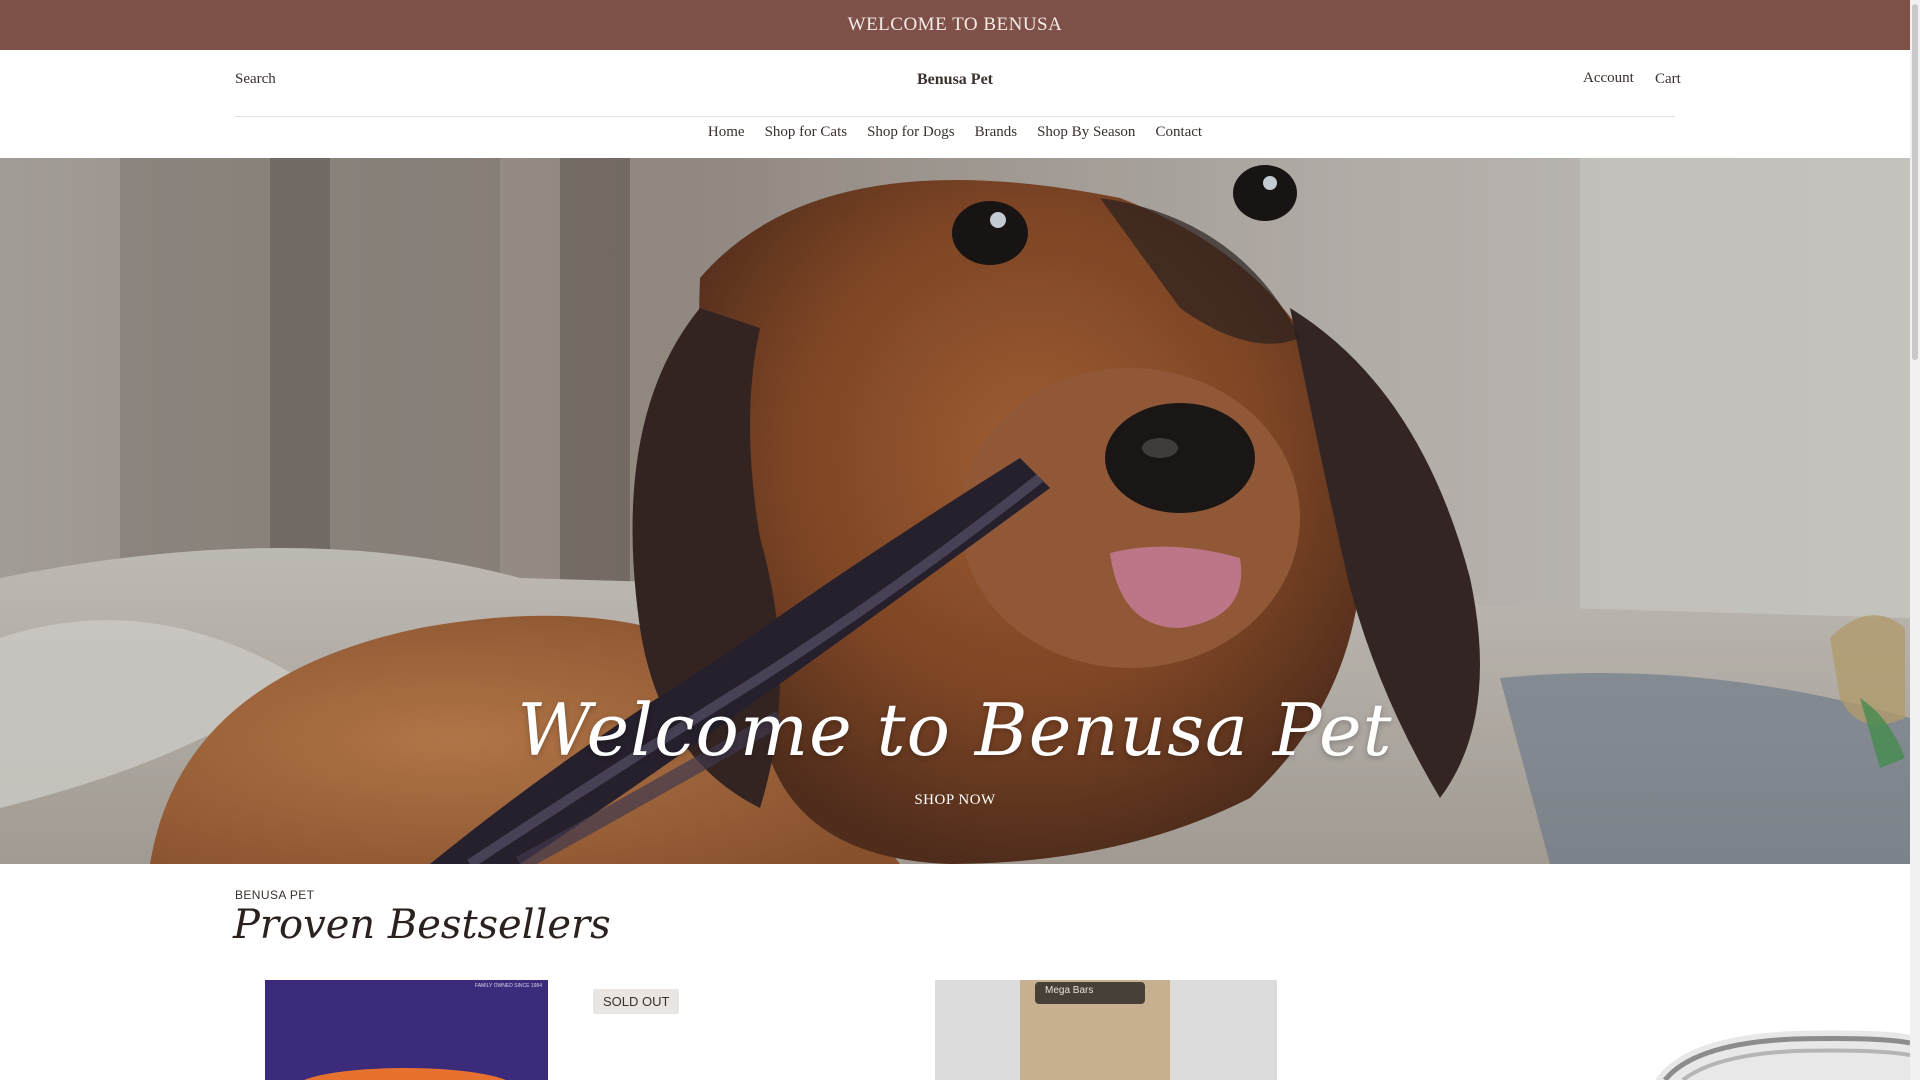 This screenshot has width=1920, height=1080. What do you see at coordinates (996, 132) in the screenshot?
I see `nav-brands: Brands` at bounding box center [996, 132].